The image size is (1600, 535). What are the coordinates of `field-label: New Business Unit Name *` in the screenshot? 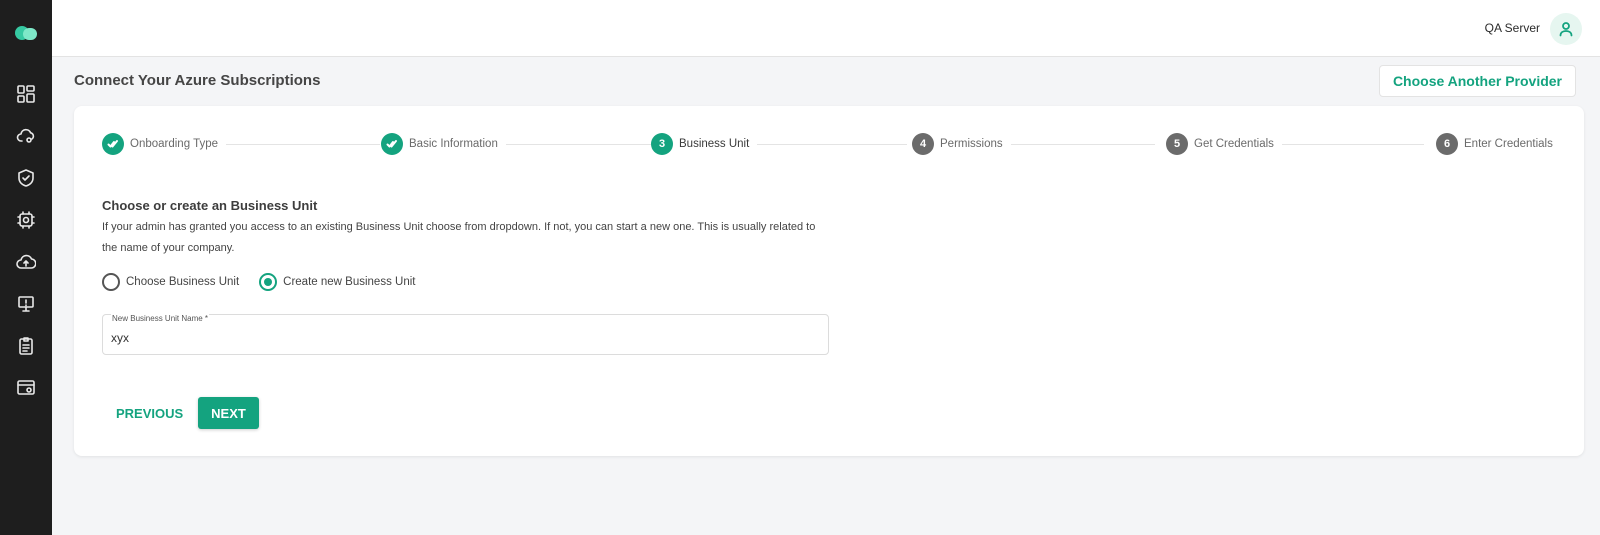 It's located at (160, 318).